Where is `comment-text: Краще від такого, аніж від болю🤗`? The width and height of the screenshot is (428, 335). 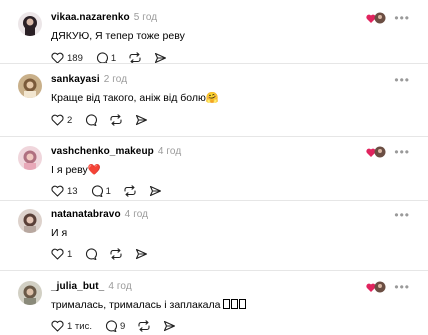
comment-text: Краще від такого, аніж від болю🤗 is located at coordinates (135, 98).